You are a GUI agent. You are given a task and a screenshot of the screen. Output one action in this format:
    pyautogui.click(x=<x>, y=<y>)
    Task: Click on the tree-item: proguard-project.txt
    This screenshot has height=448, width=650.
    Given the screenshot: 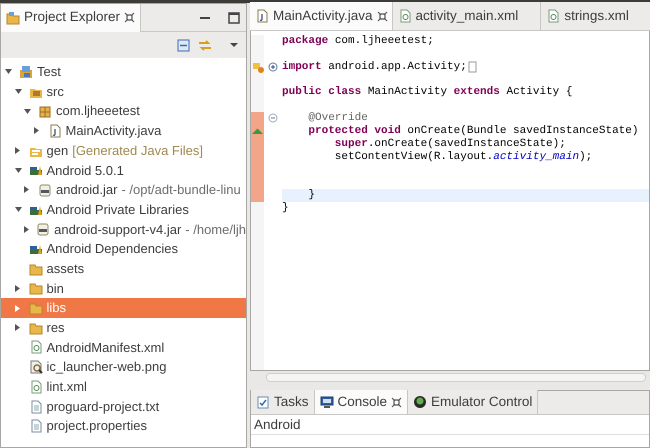 What is the action you would take?
    pyautogui.click(x=123, y=406)
    